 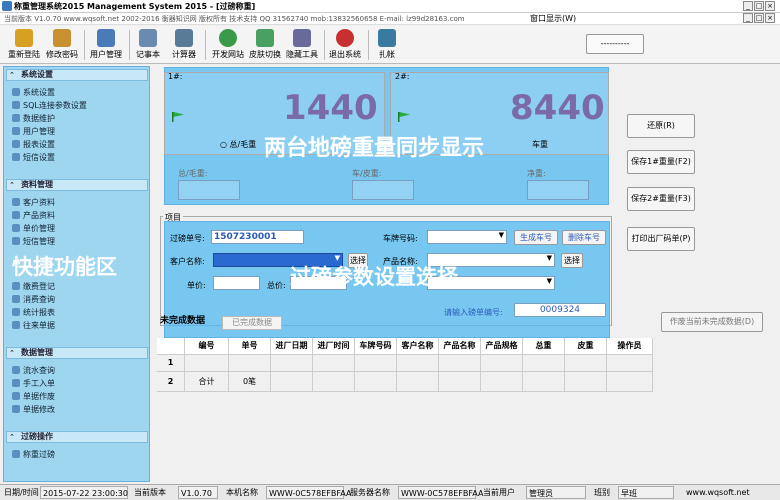 What do you see at coordinates (383, 190) in the screenshot?
I see `tare-weight-field` at bounding box center [383, 190].